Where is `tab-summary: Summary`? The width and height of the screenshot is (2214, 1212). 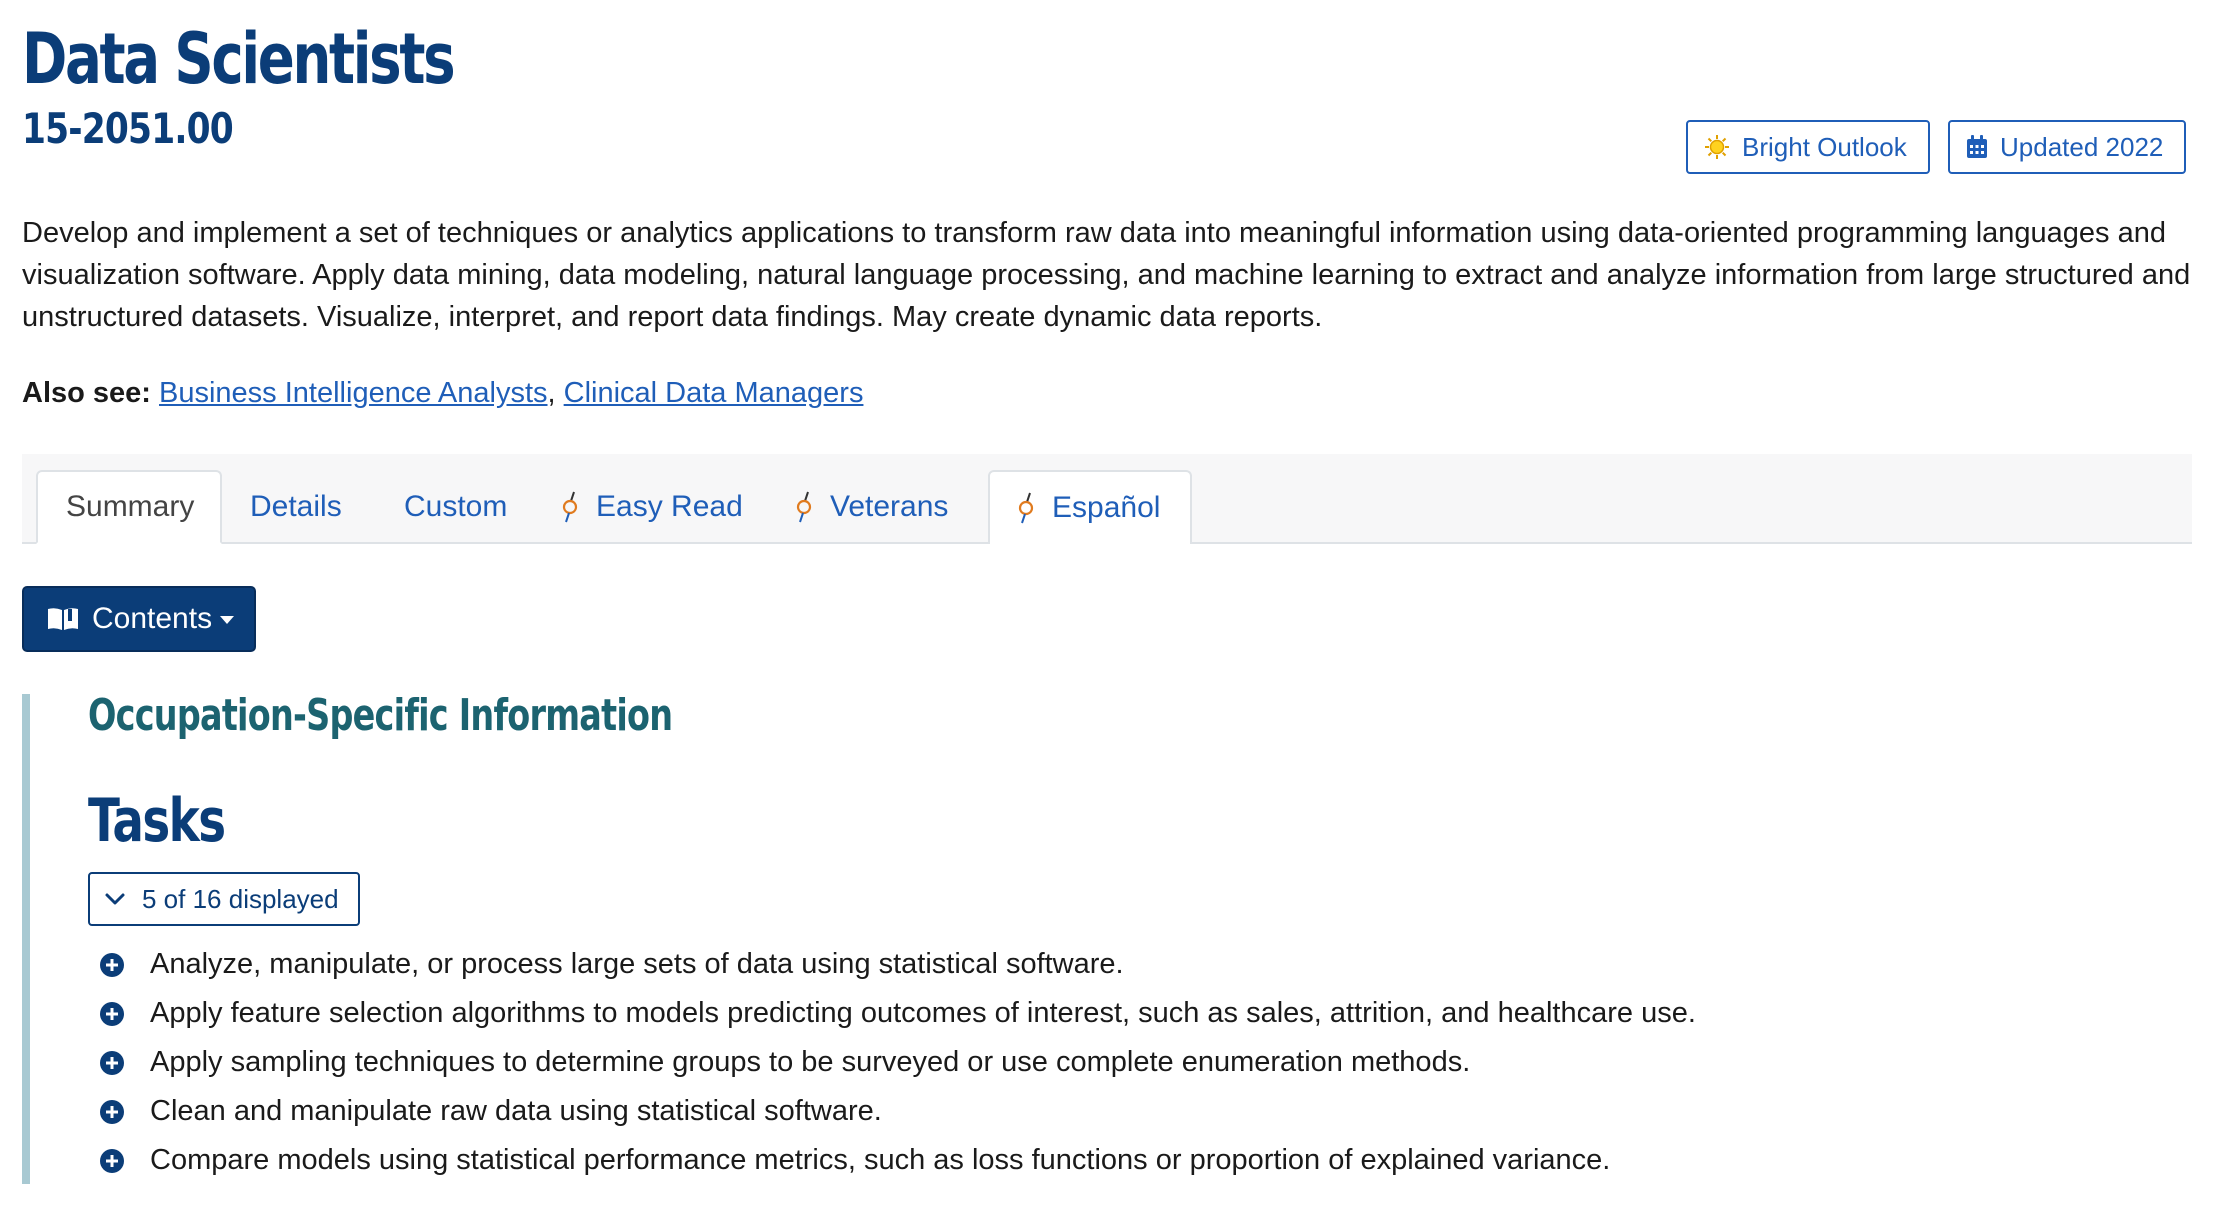 tab-summary: Summary is located at coordinates (129, 507).